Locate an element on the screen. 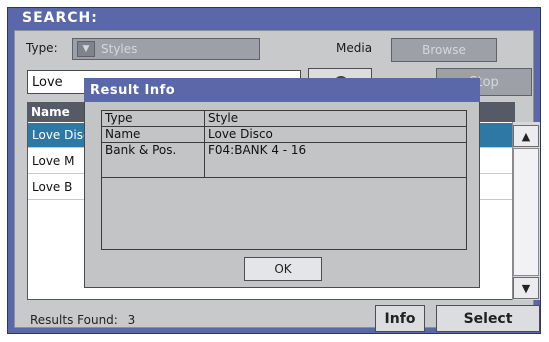 The height and width of the screenshot is (342, 549). info-button: Info is located at coordinates (400, 318).